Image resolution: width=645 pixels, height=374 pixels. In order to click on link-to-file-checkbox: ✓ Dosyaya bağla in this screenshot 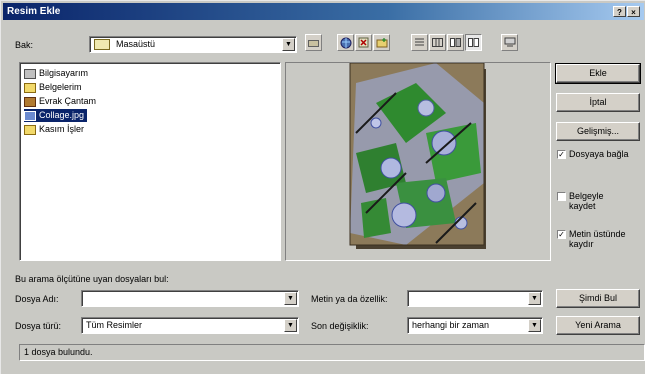, I will do `click(601, 154)`.